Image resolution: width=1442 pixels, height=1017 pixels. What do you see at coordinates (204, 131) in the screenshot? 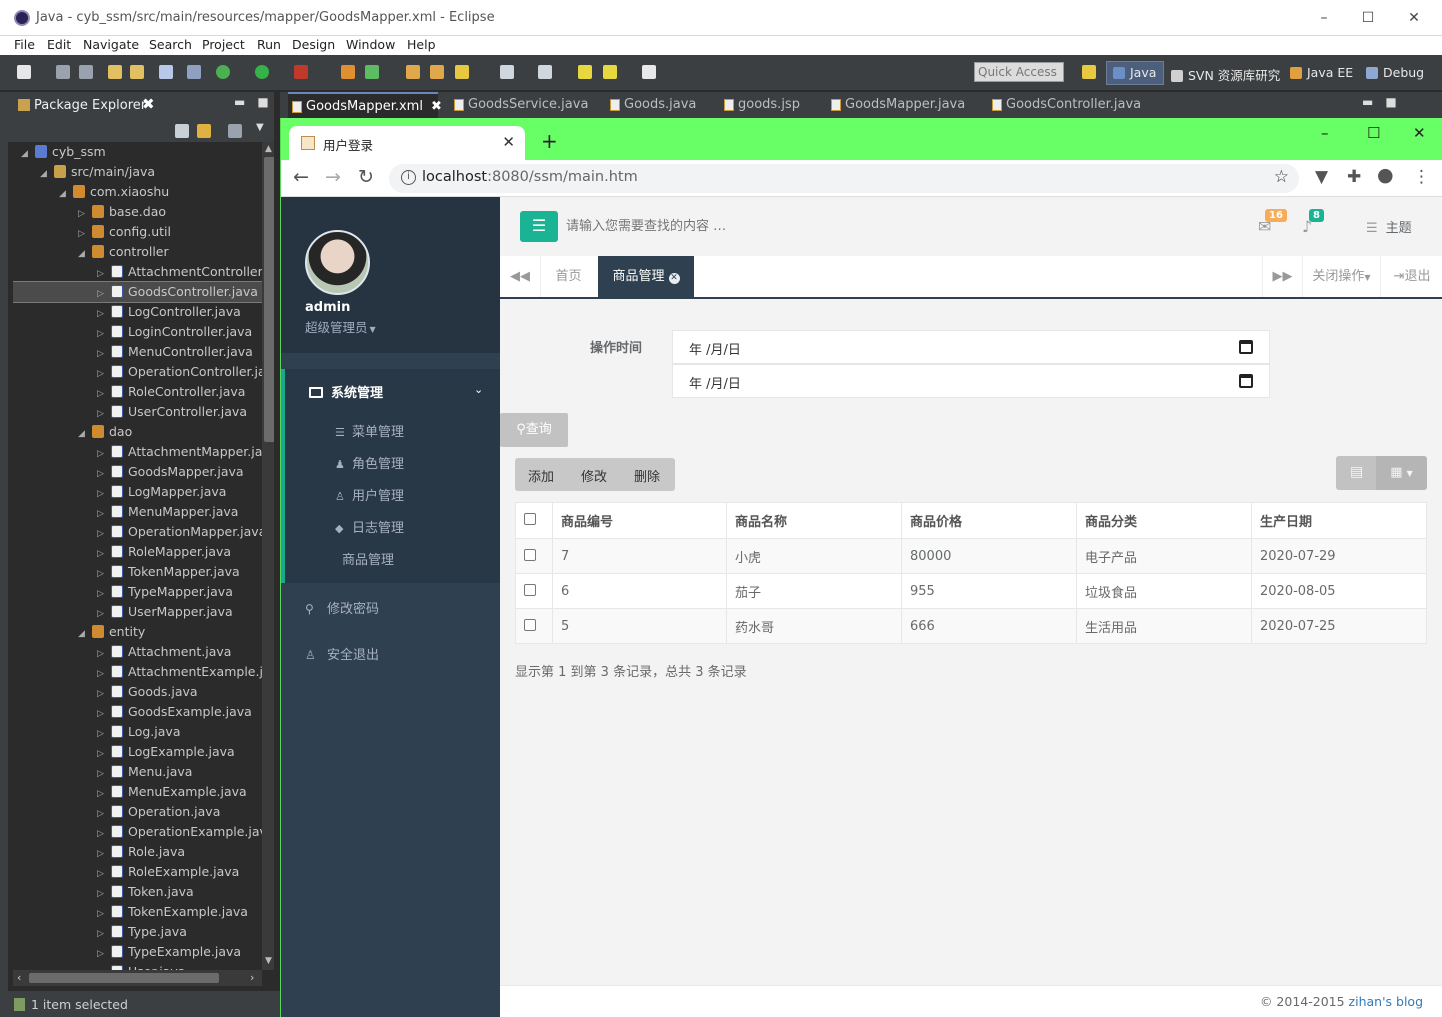
I see `link-editor-icon` at bounding box center [204, 131].